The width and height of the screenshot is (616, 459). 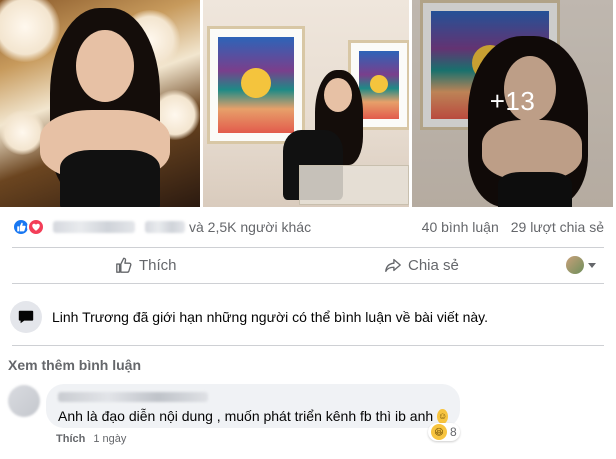 I want to click on smile-emoji-icon: ☺, so click(x=442, y=416).